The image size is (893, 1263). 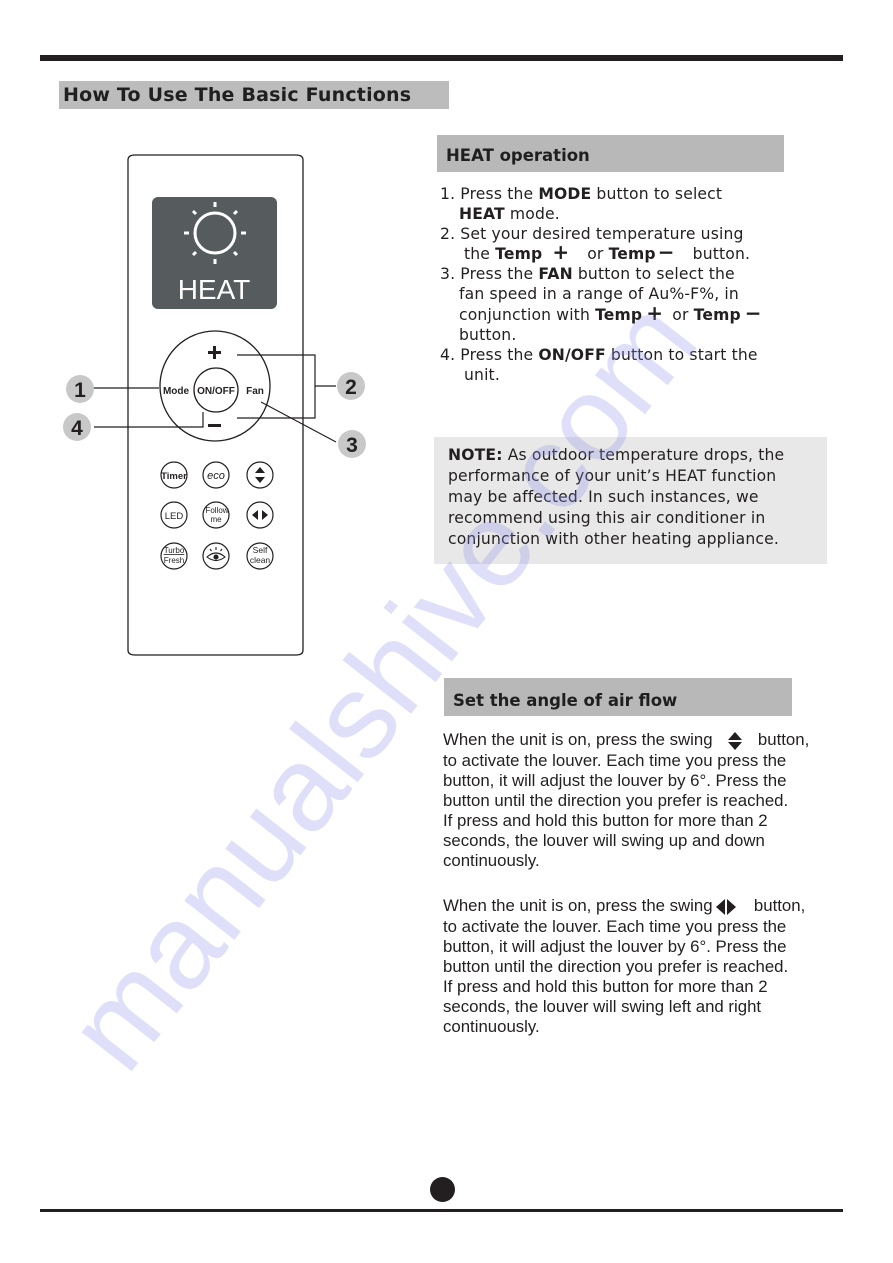 I want to click on svg-text: Fresh, so click(x=174, y=560).